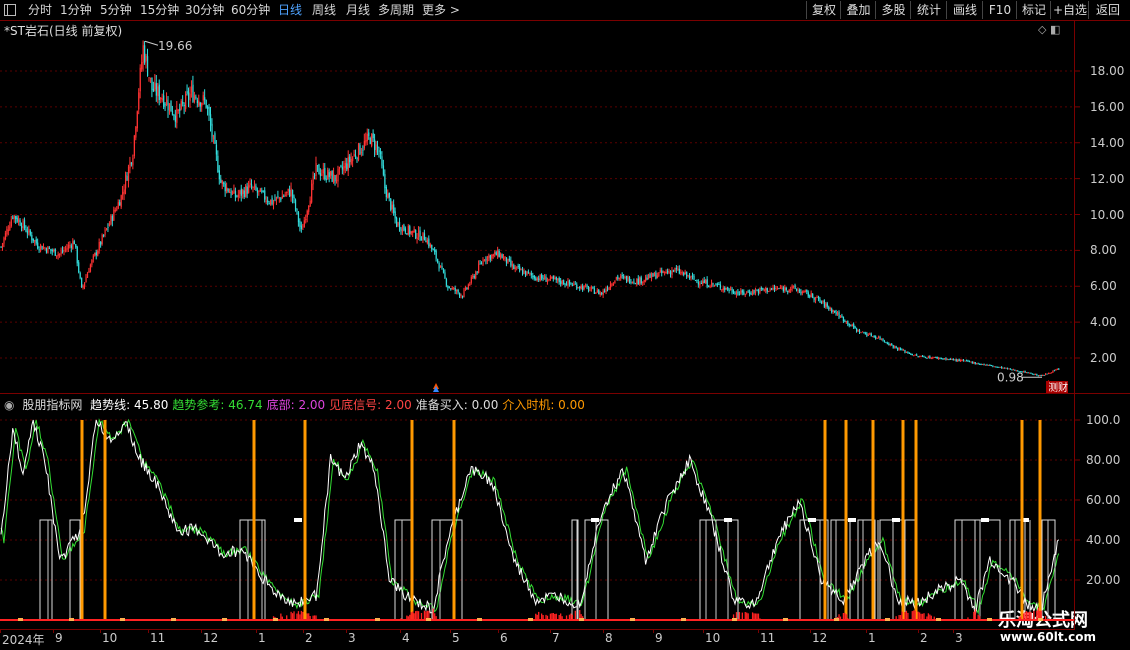  I want to click on high-label: 19.66, so click(175, 46).